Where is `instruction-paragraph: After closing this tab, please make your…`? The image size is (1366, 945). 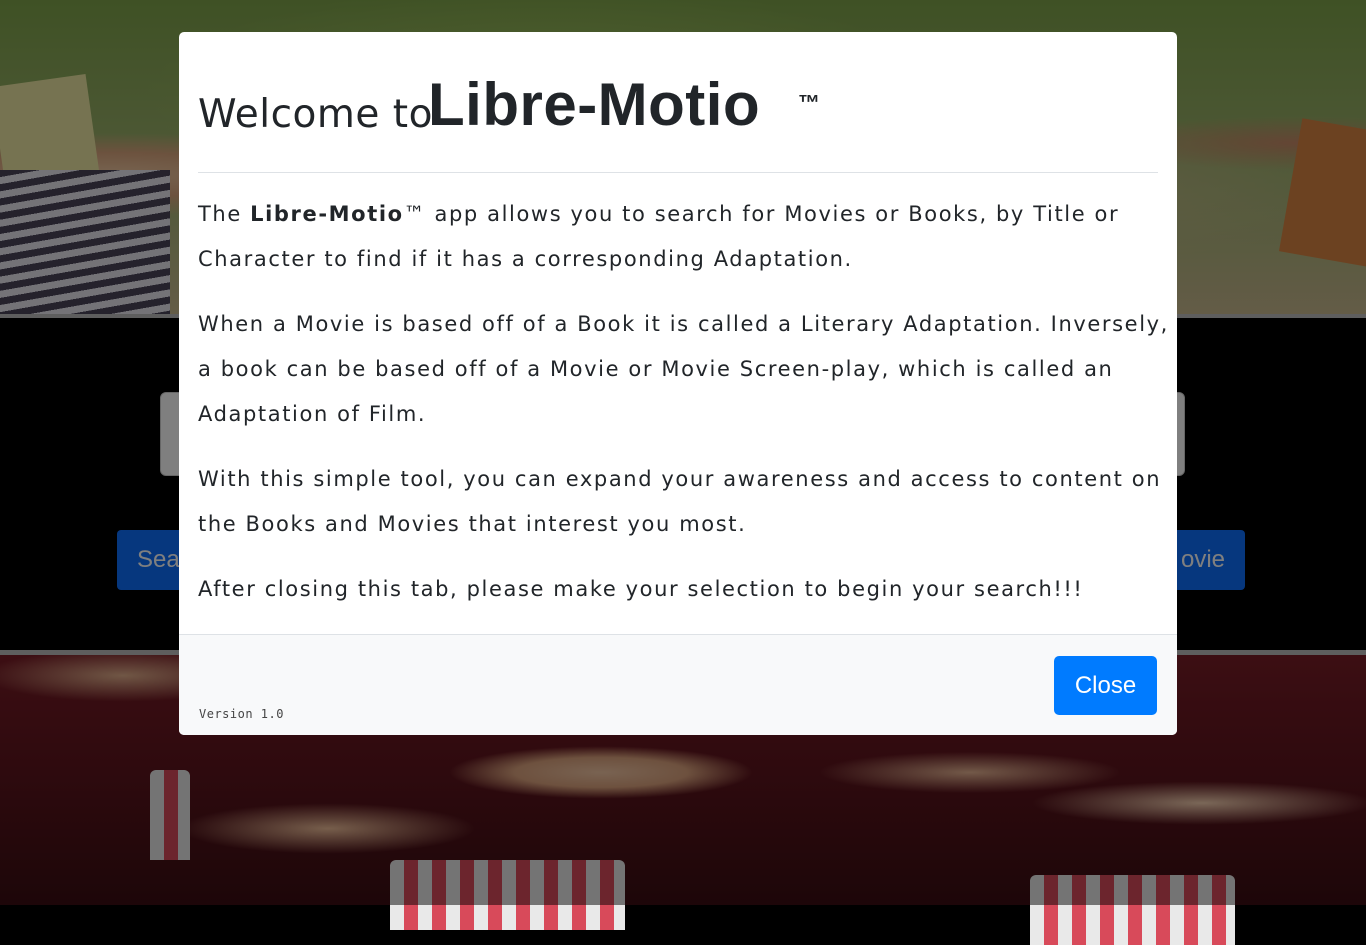 instruction-paragraph: After closing this tab, please make your… is located at coordinates (641, 589).